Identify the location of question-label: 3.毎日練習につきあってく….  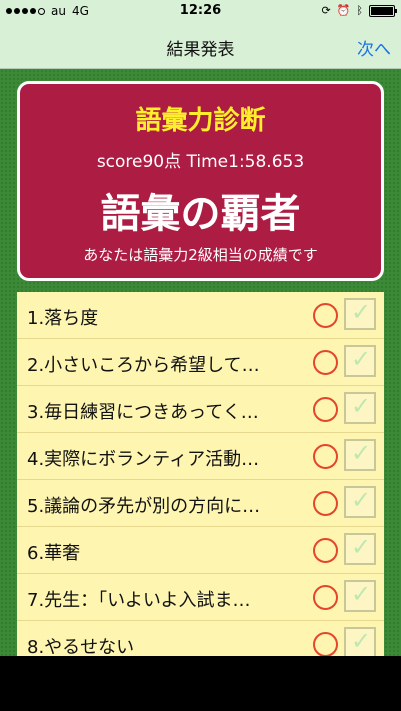
(143, 412).